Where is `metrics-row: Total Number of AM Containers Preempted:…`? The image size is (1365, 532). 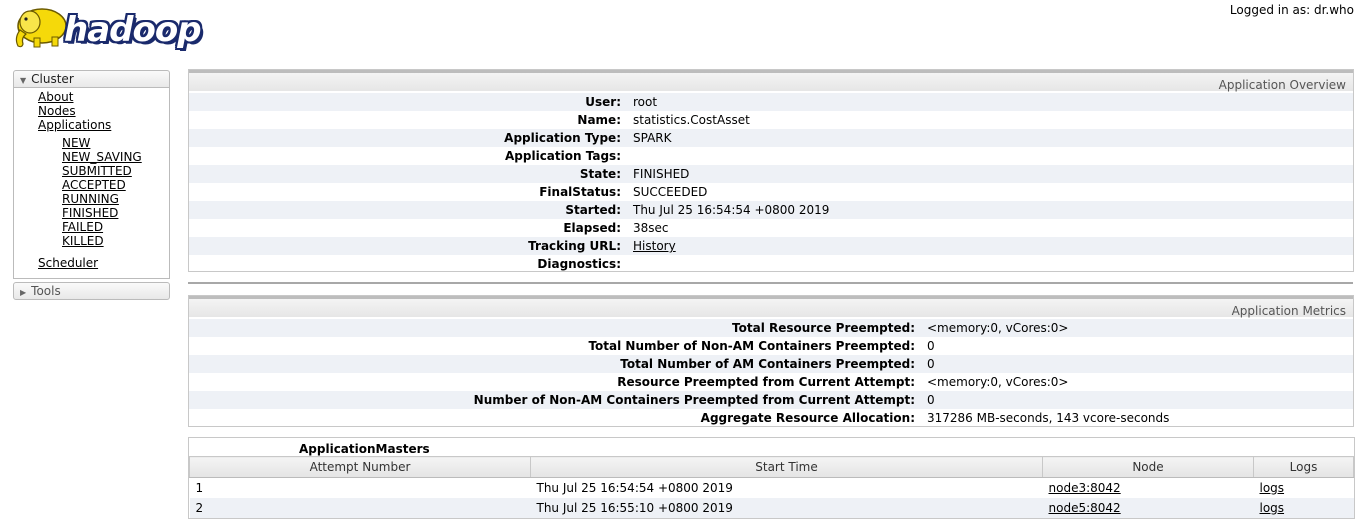
metrics-row: Total Number of AM Containers Preempted:… is located at coordinates (771, 364).